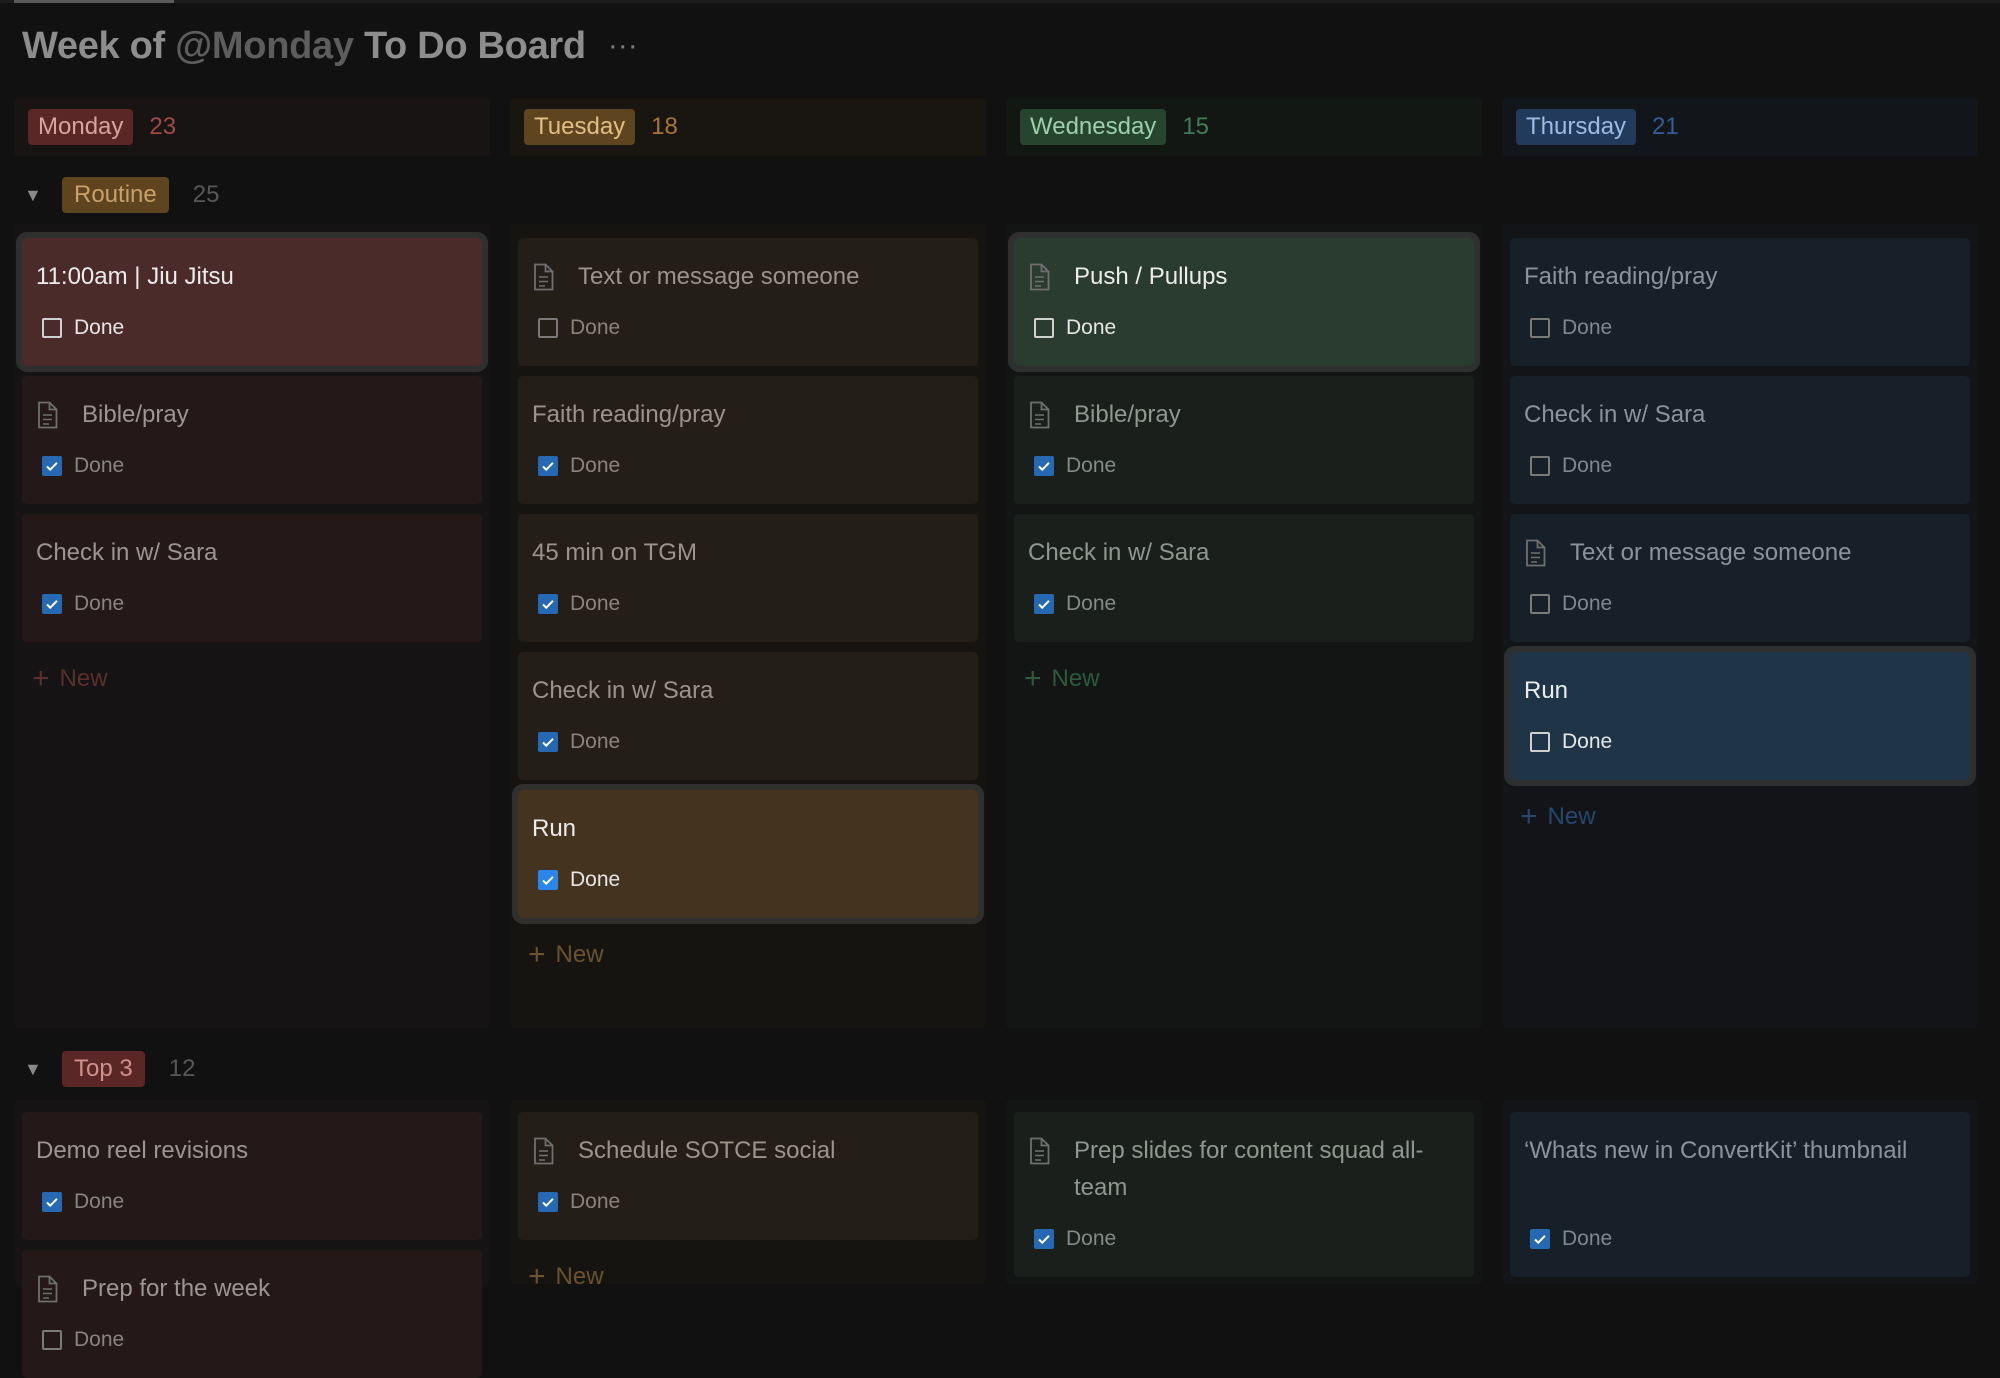 This screenshot has height=1378, width=2000. Describe the element at coordinates (748, 578) in the screenshot. I see `task-card: 45 min on TGM Done` at that location.